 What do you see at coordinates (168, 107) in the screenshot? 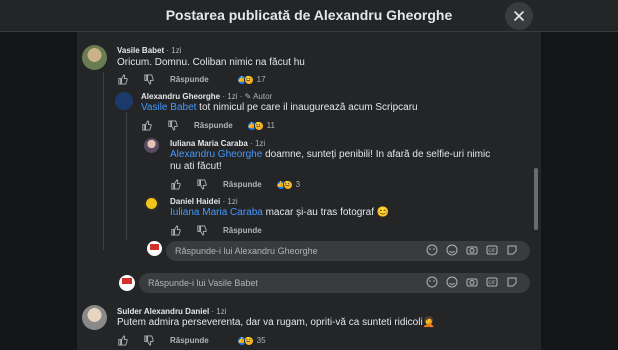
I see `mention-link: Vasile Babet` at bounding box center [168, 107].